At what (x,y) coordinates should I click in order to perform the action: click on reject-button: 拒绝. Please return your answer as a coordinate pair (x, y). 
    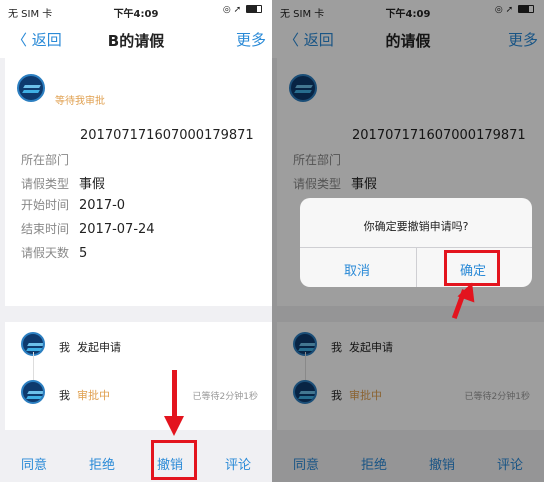
    Looking at the image, I should click on (102, 463).